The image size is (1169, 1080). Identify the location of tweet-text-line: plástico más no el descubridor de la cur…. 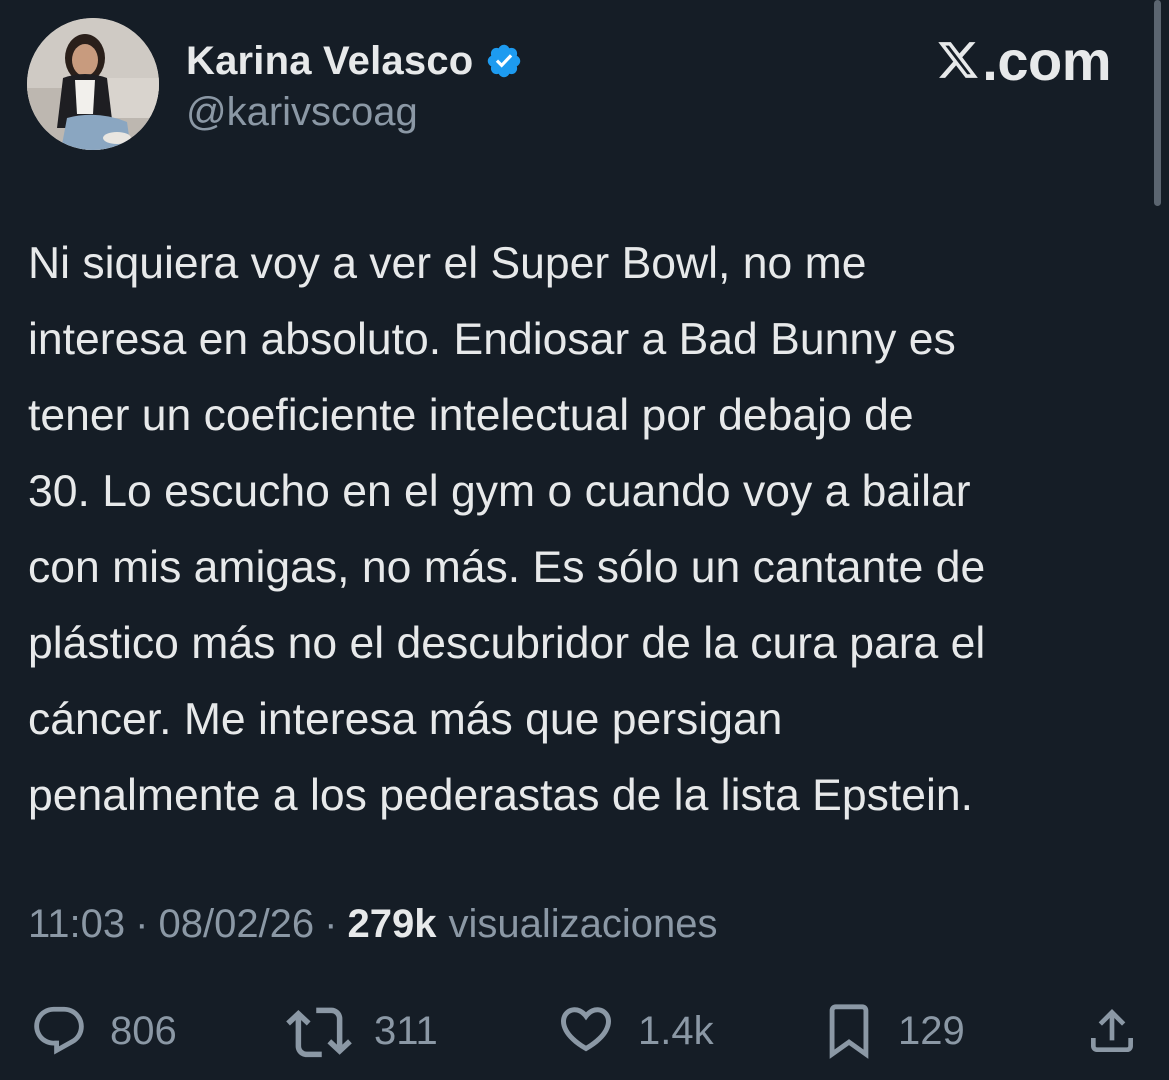
(507, 643).